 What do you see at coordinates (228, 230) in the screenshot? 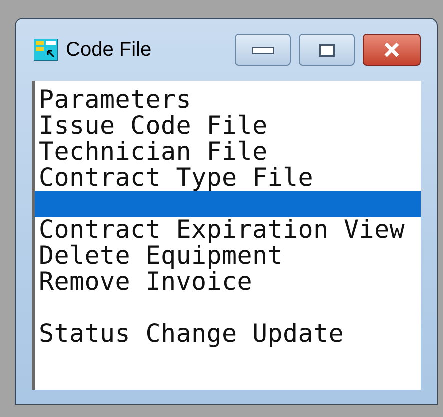
I see `list-item: Contract Expiration View` at bounding box center [228, 230].